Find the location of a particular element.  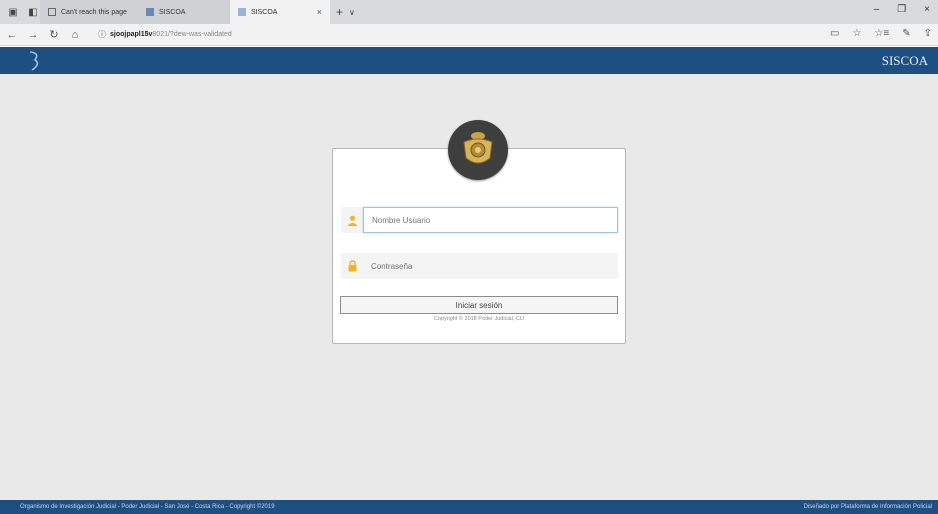

username-field is located at coordinates (479, 220).